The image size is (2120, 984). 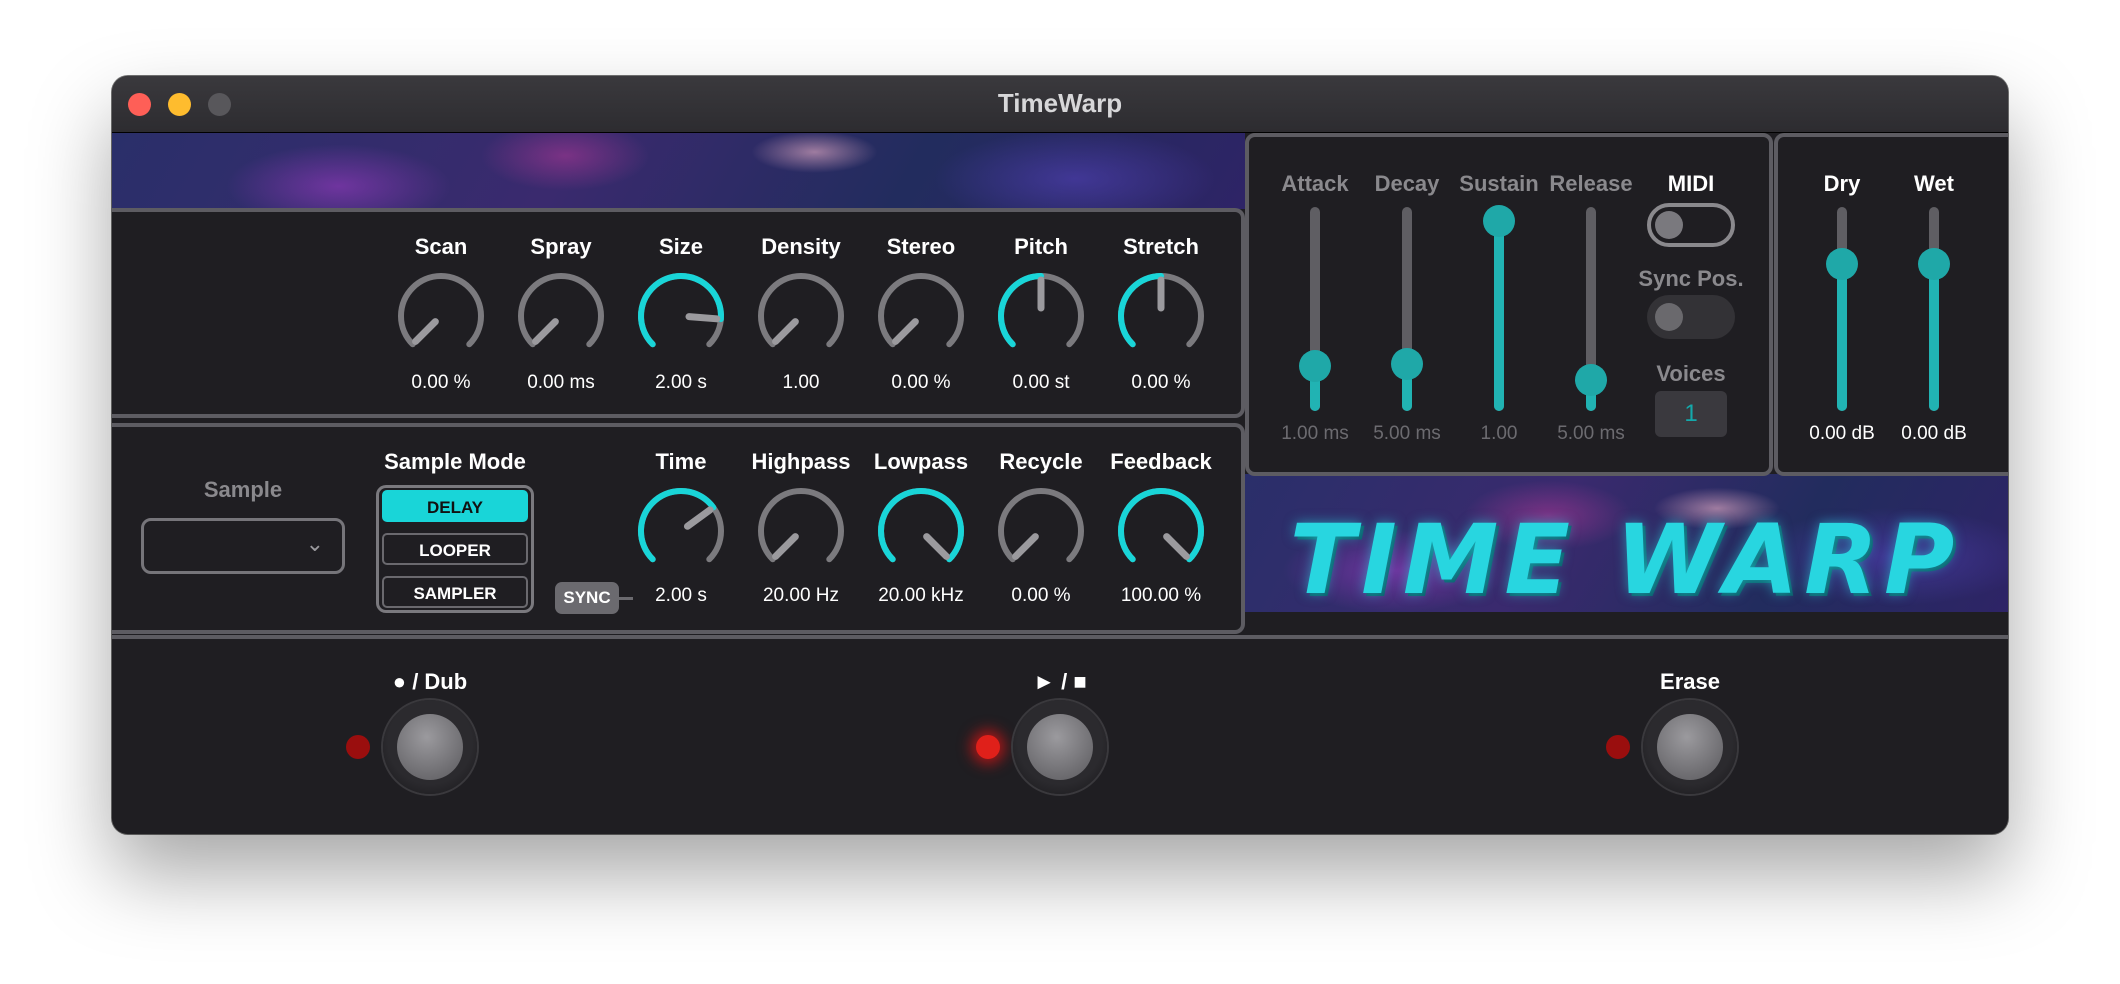 I want to click on dry-label: Dry, so click(x=1842, y=183).